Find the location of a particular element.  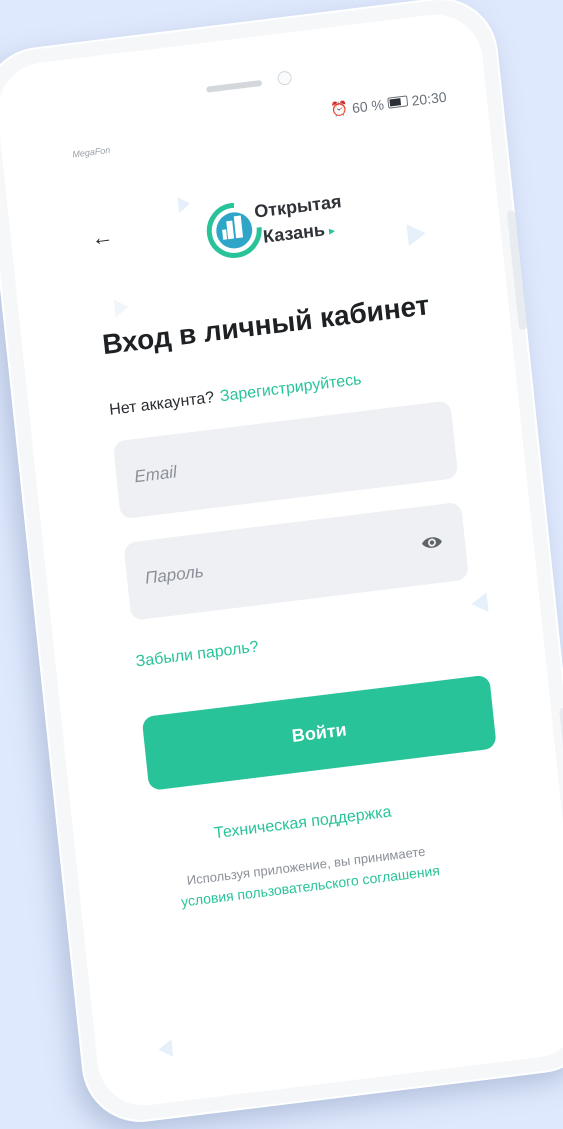

no-account-text: Нет аккаунта? is located at coordinates (161, 404).